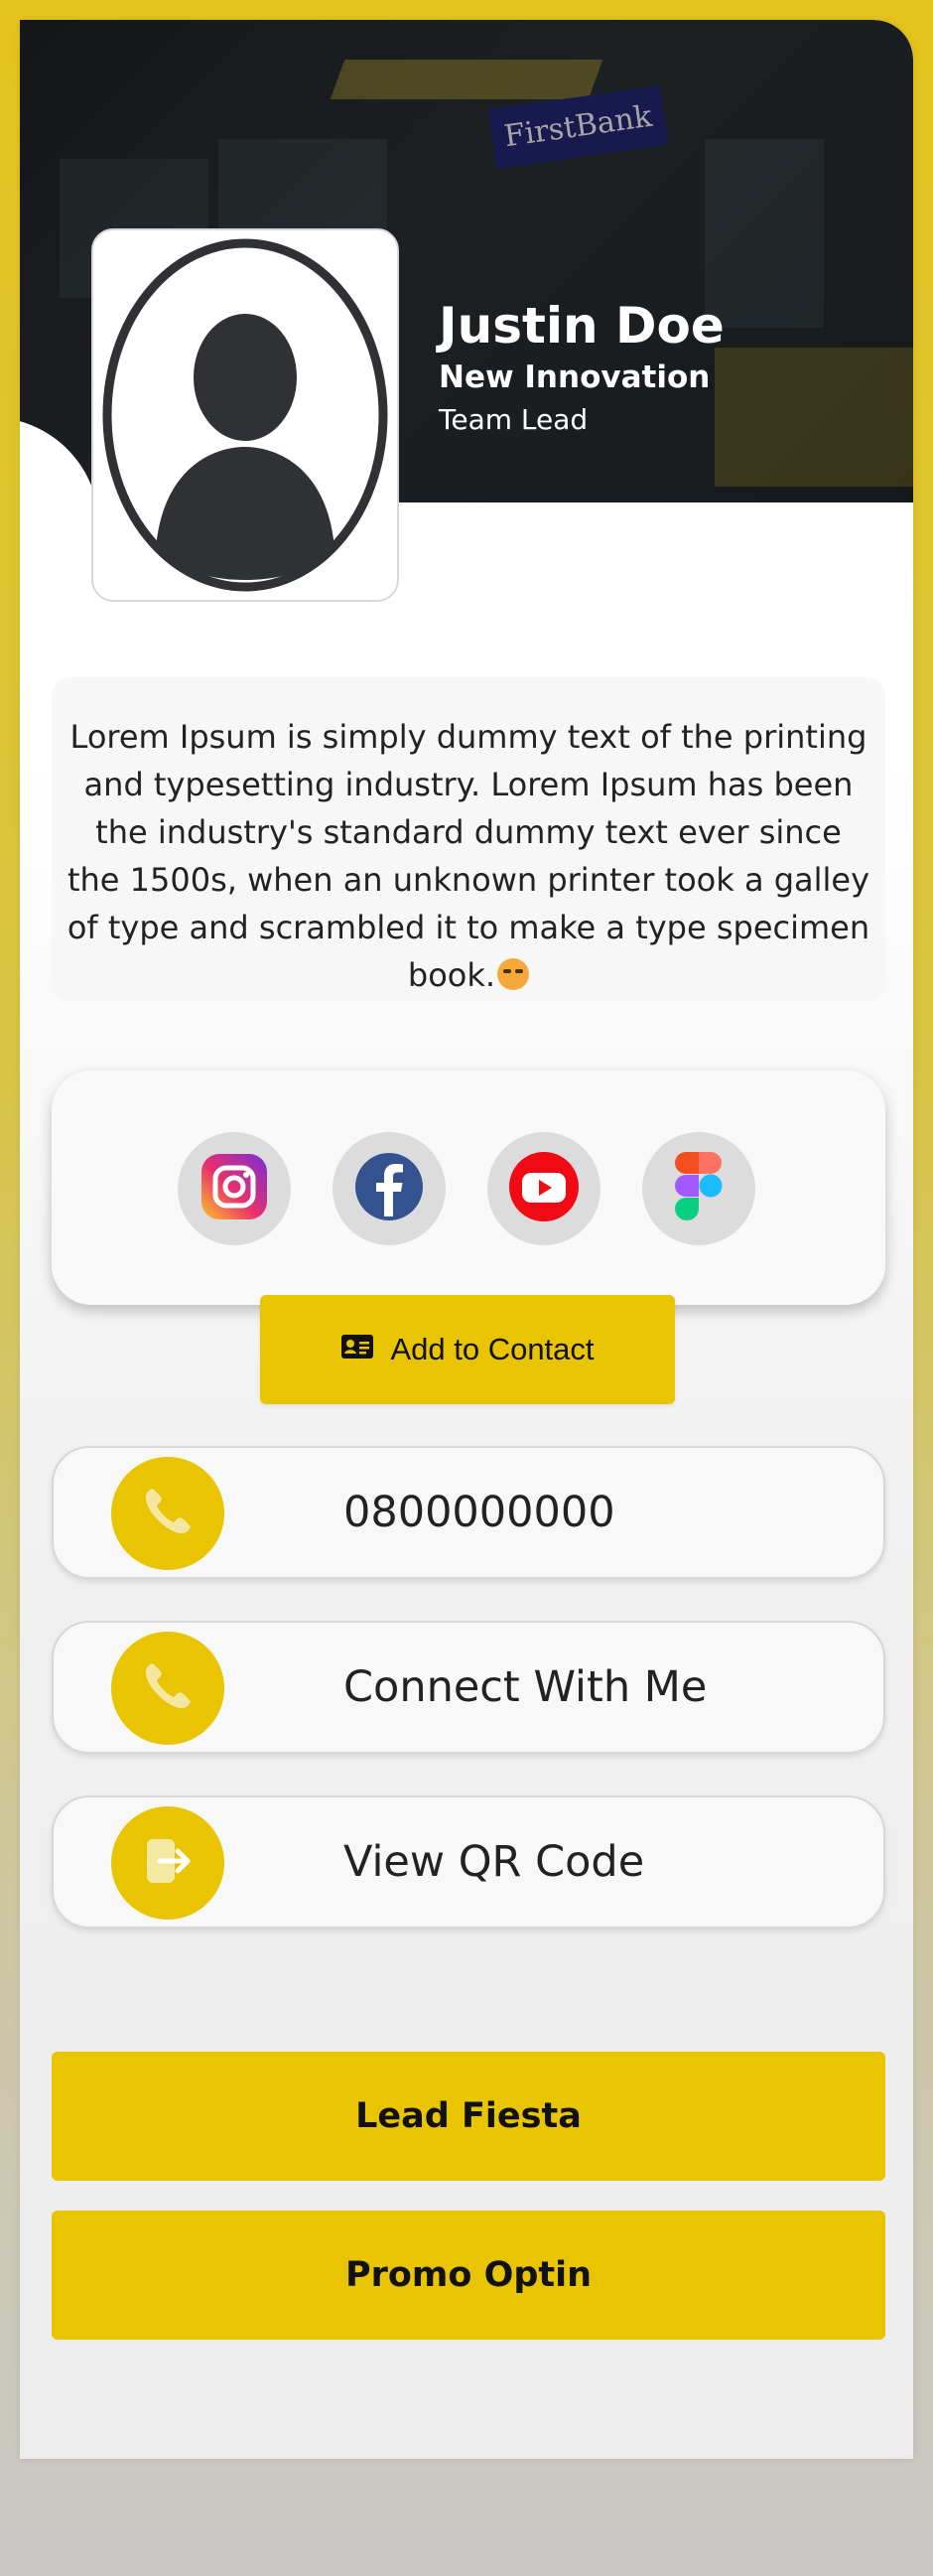 Image resolution: width=933 pixels, height=2576 pixels. I want to click on sign-in-icon, so click(168, 1863).